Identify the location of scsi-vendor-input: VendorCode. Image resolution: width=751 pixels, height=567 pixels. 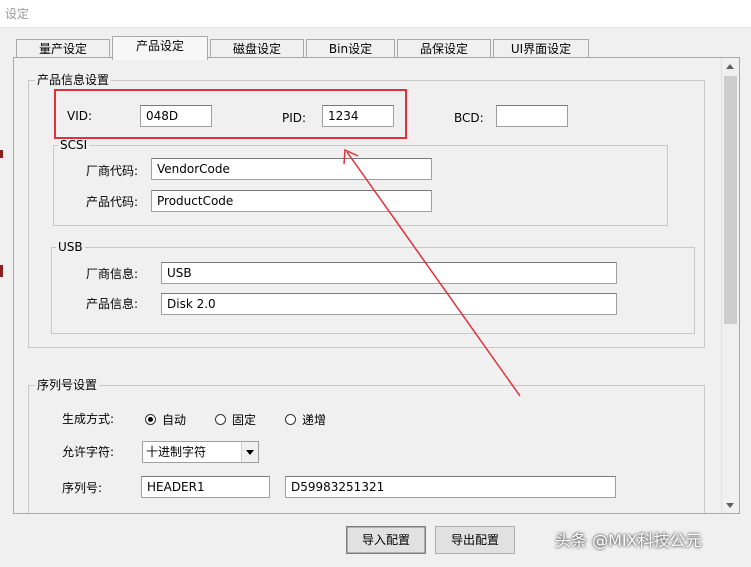
(291, 169).